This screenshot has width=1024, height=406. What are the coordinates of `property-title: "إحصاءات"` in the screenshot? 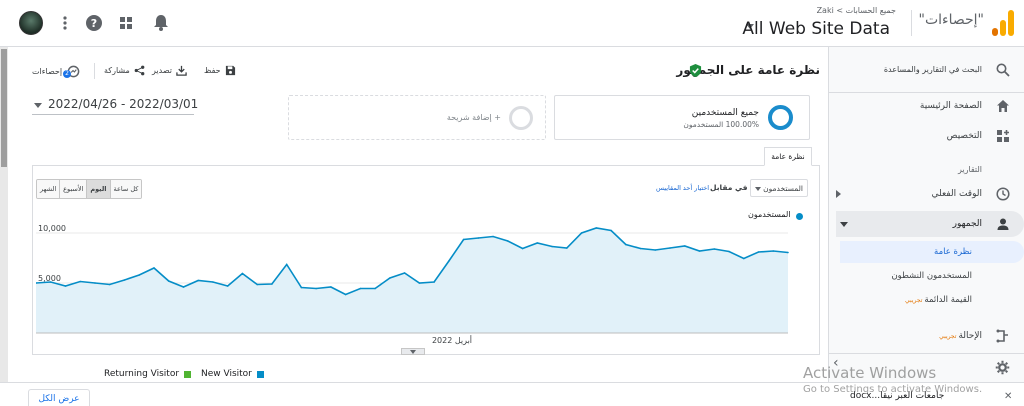 It's located at (951, 20).